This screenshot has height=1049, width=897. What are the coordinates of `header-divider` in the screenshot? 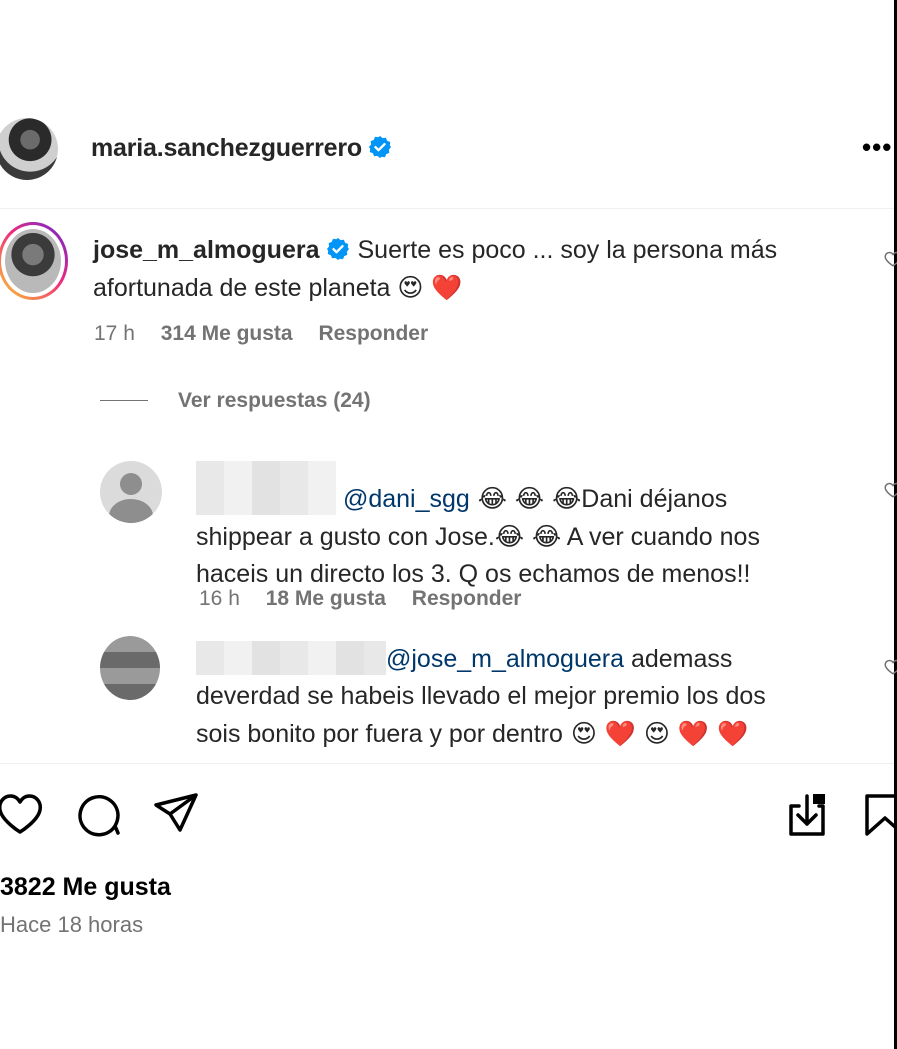 It's located at (447, 208).